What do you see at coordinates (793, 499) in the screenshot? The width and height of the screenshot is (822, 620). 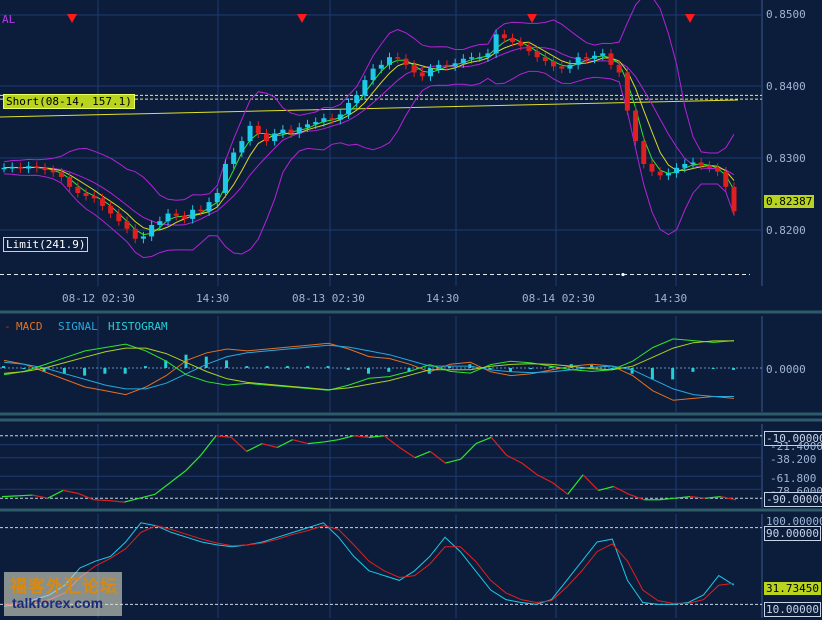 I see `wpr-tick-bottom: -90.00000` at bounding box center [793, 499].